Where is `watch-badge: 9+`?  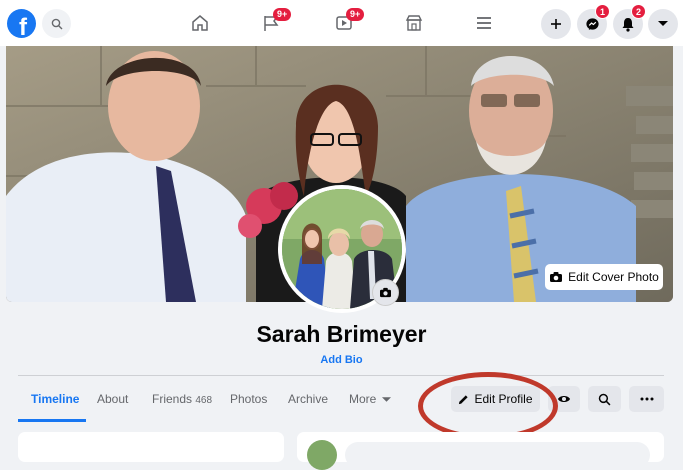
watch-badge: 9+ is located at coordinates (355, 14).